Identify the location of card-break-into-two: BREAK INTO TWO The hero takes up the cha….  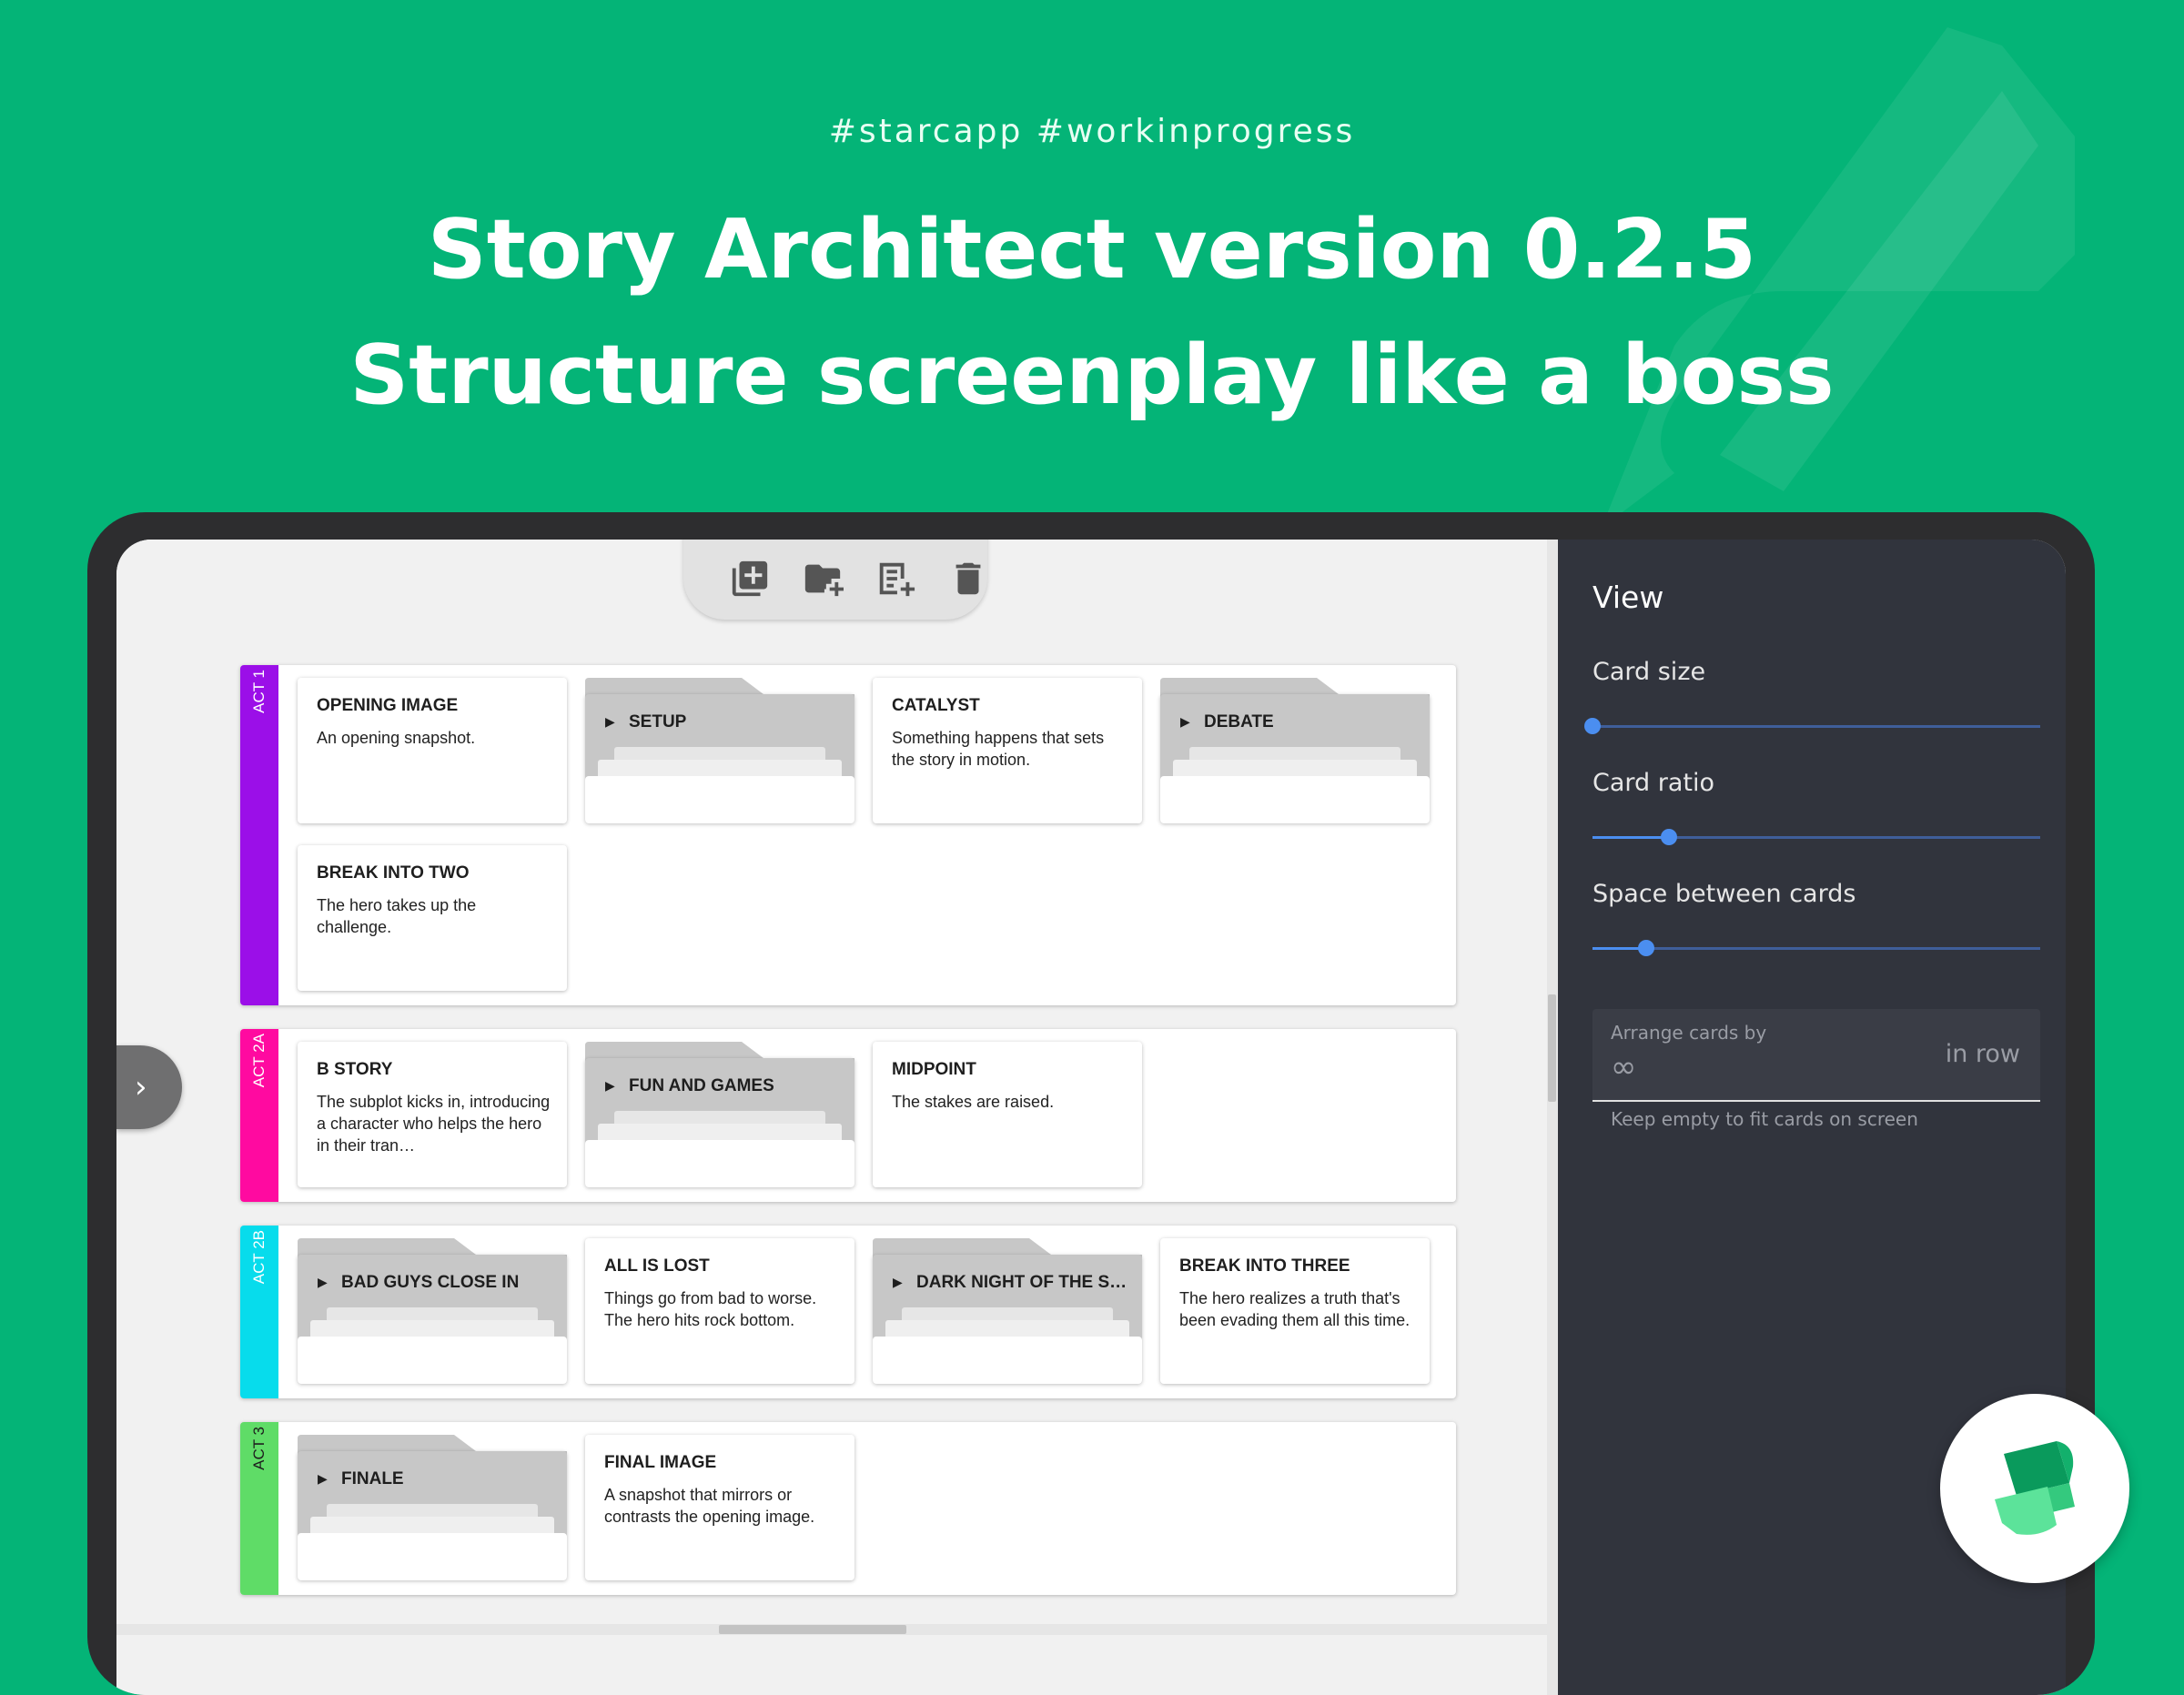
(433, 918).